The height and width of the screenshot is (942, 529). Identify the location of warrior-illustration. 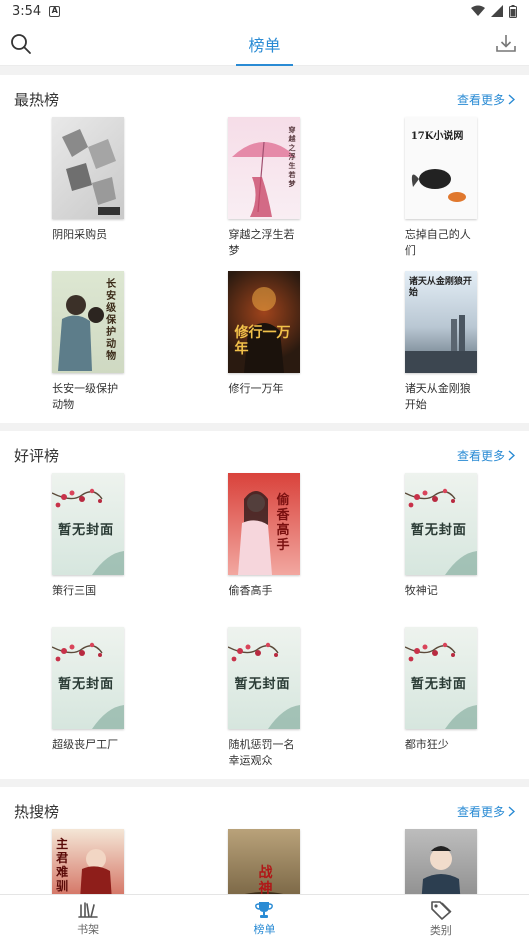
(264, 330).